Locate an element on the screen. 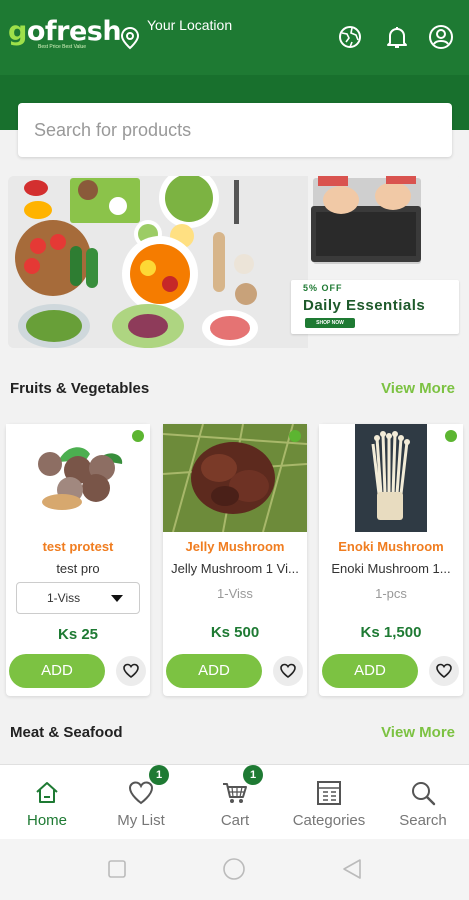  system-navigation-bar is located at coordinates (234, 869).